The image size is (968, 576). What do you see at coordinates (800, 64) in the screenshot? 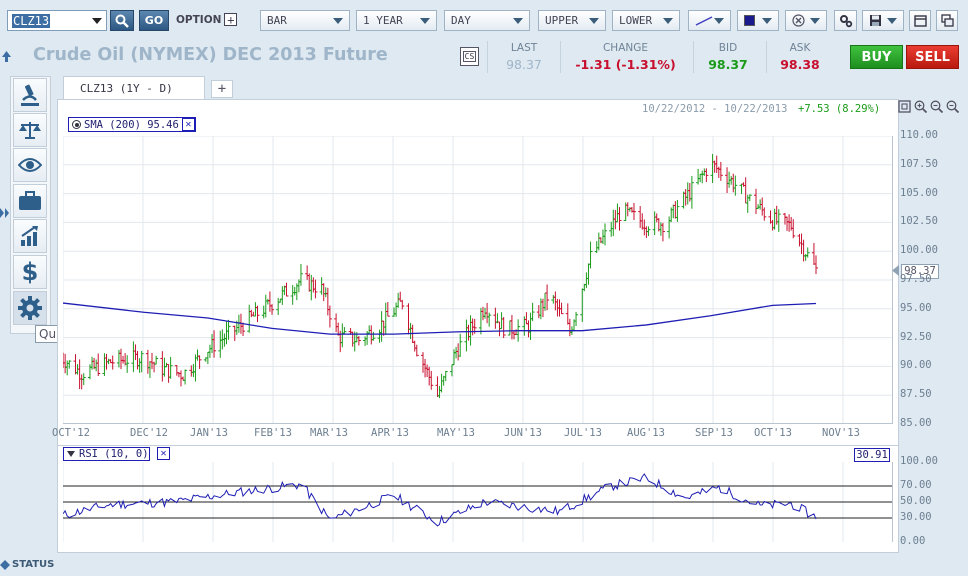
I see `ask-value: 98.38` at bounding box center [800, 64].